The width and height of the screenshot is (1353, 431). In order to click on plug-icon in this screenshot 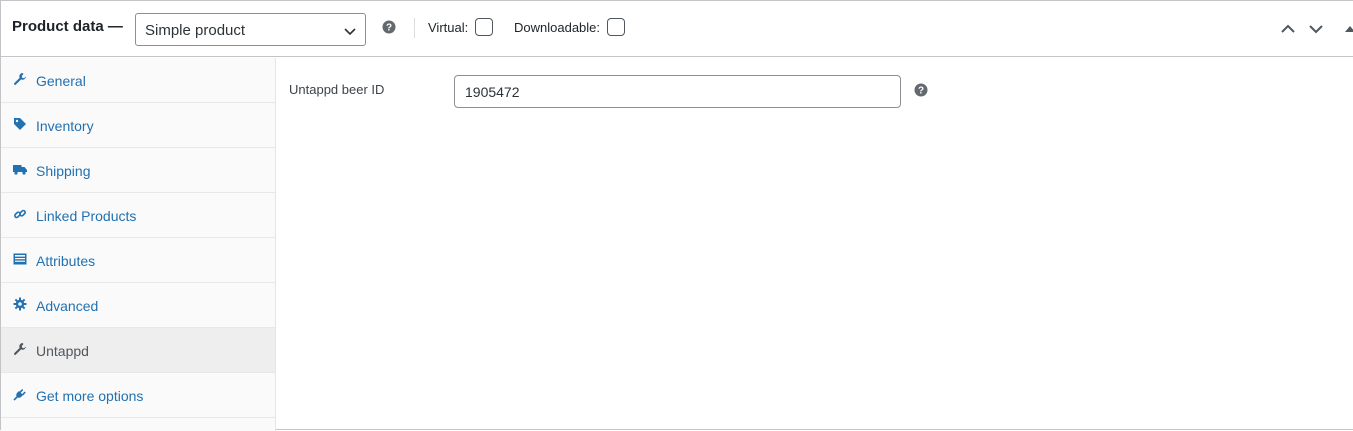, I will do `click(19, 395)`.